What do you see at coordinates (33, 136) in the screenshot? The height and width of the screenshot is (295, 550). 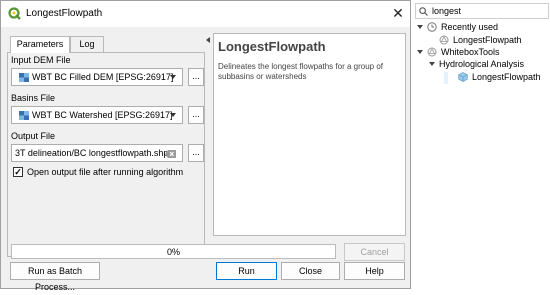 I see `output-file-label: Output File` at bounding box center [33, 136].